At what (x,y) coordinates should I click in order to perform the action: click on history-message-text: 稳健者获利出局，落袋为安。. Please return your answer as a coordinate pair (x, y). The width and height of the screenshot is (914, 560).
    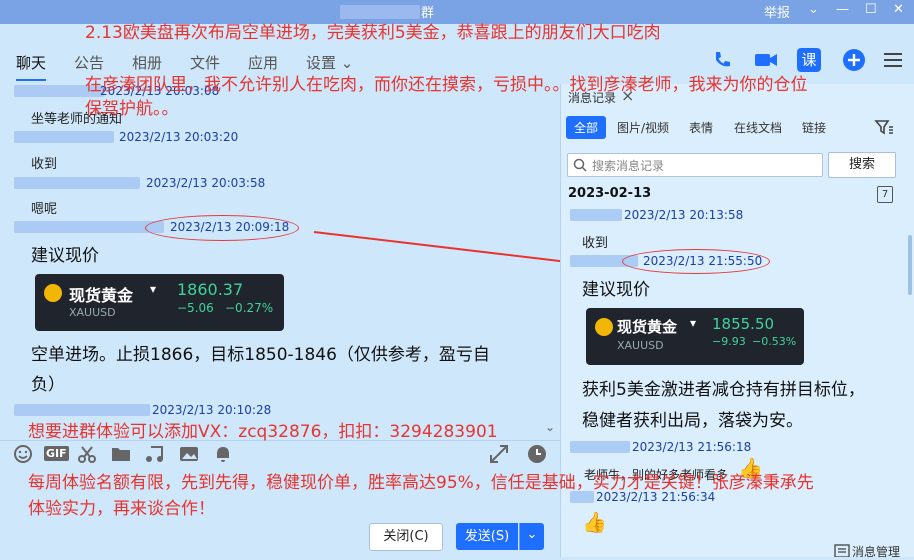
    Looking at the image, I should click on (692, 421).